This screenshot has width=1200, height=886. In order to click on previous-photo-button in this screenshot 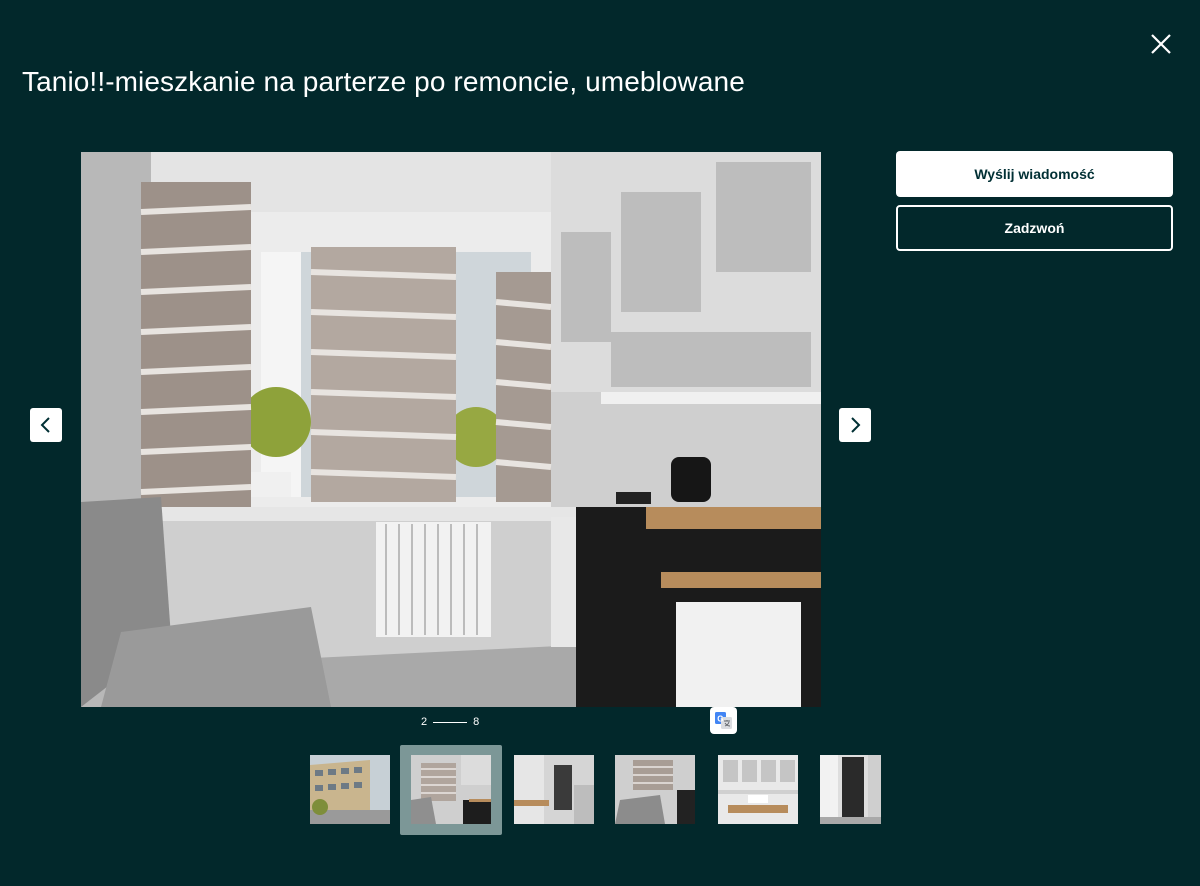, I will do `click(46, 425)`.